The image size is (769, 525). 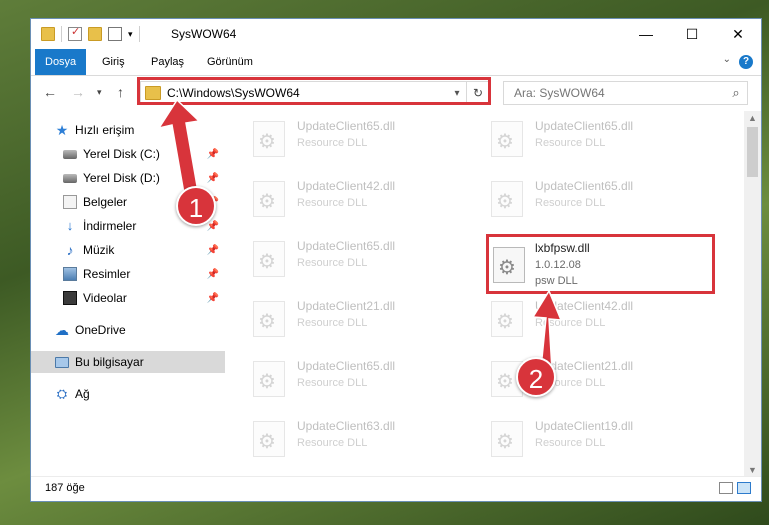 What do you see at coordinates (584, 186) in the screenshot?
I see `file-name: UpdateClient65.dll` at bounding box center [584, 186].